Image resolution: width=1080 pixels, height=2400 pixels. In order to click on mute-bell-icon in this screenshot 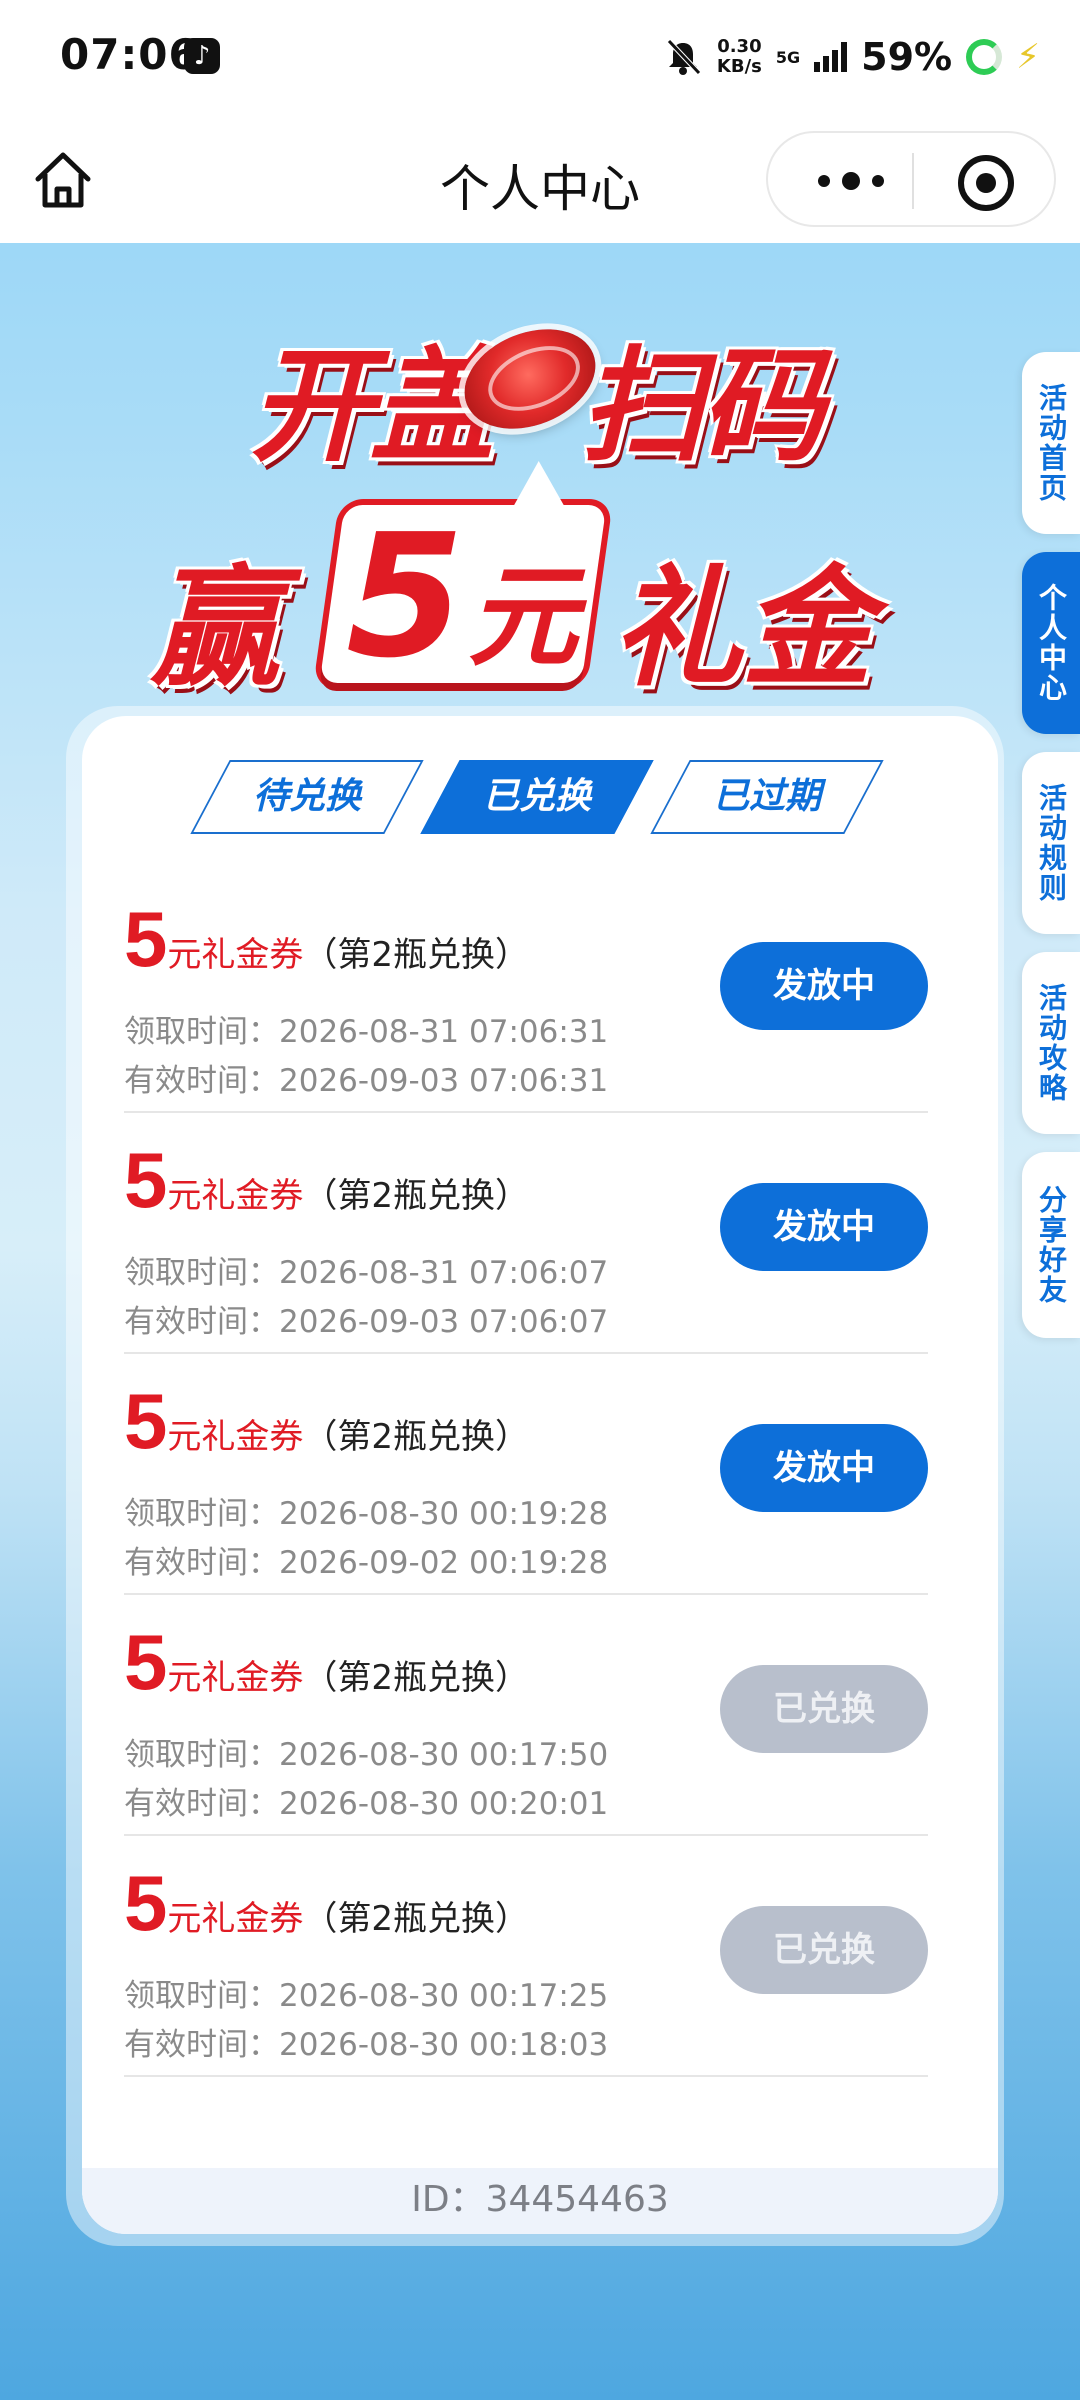, I will do `click(684, 57)`.